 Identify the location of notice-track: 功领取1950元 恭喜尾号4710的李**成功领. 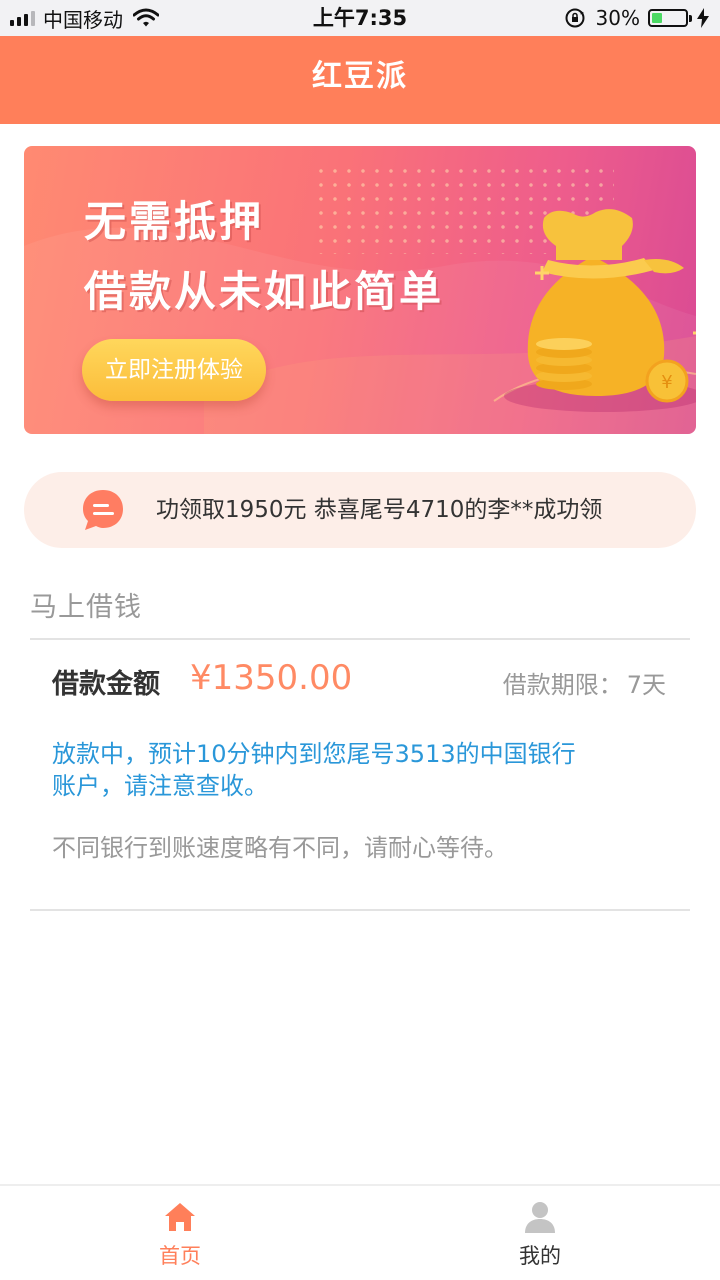
(394, 510).